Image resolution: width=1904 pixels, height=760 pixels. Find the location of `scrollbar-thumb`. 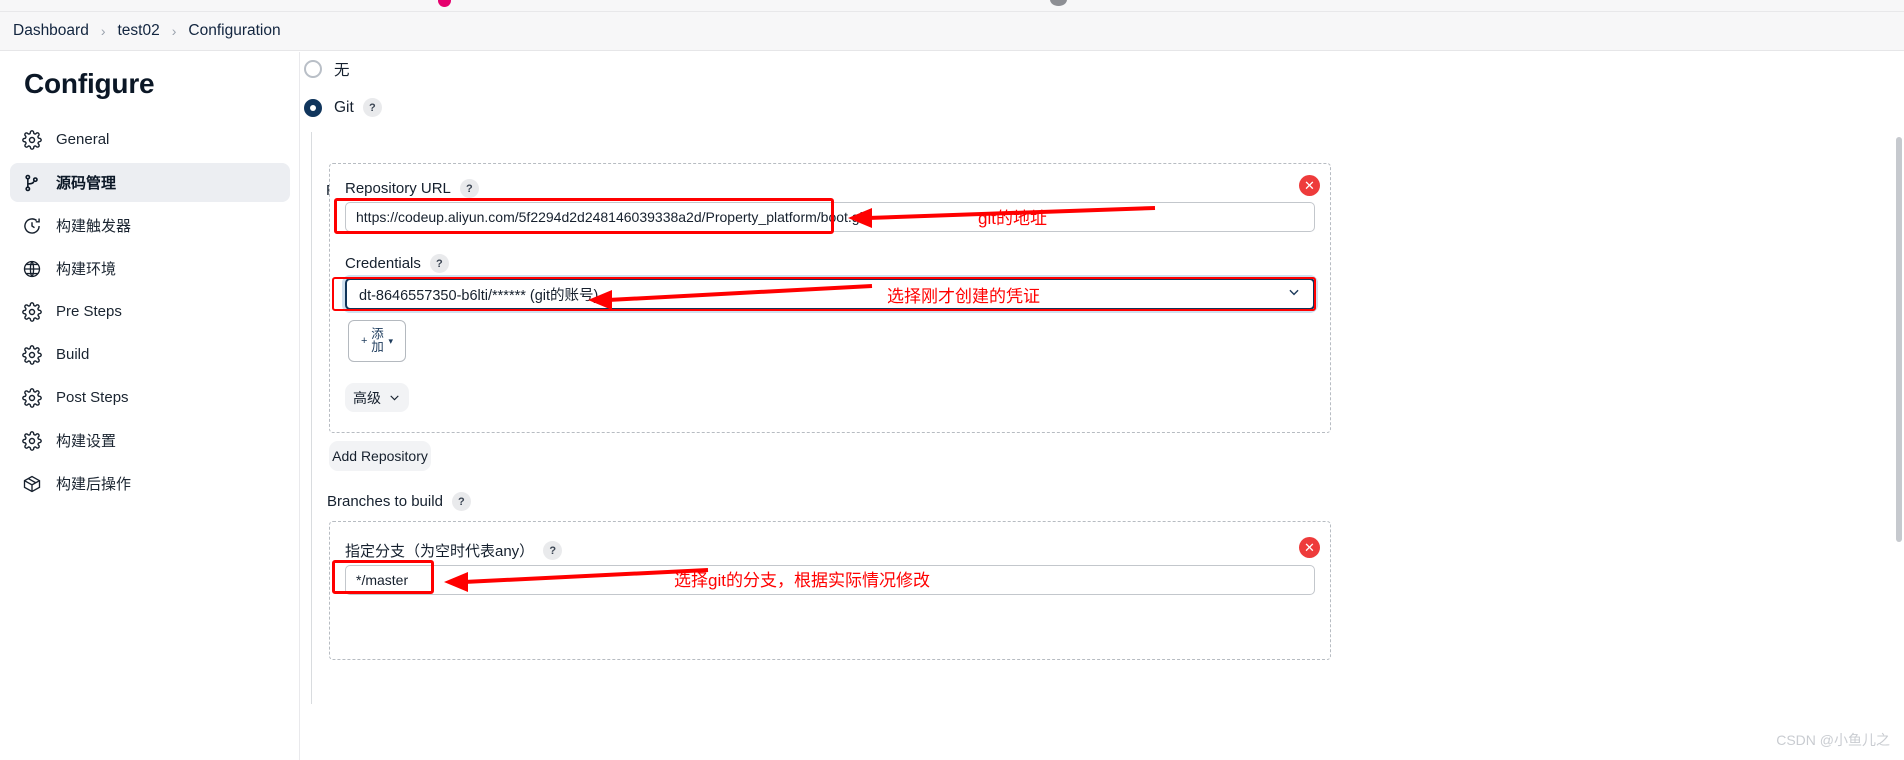

scrollbar-thumb is located at coordinates (1899, 339).